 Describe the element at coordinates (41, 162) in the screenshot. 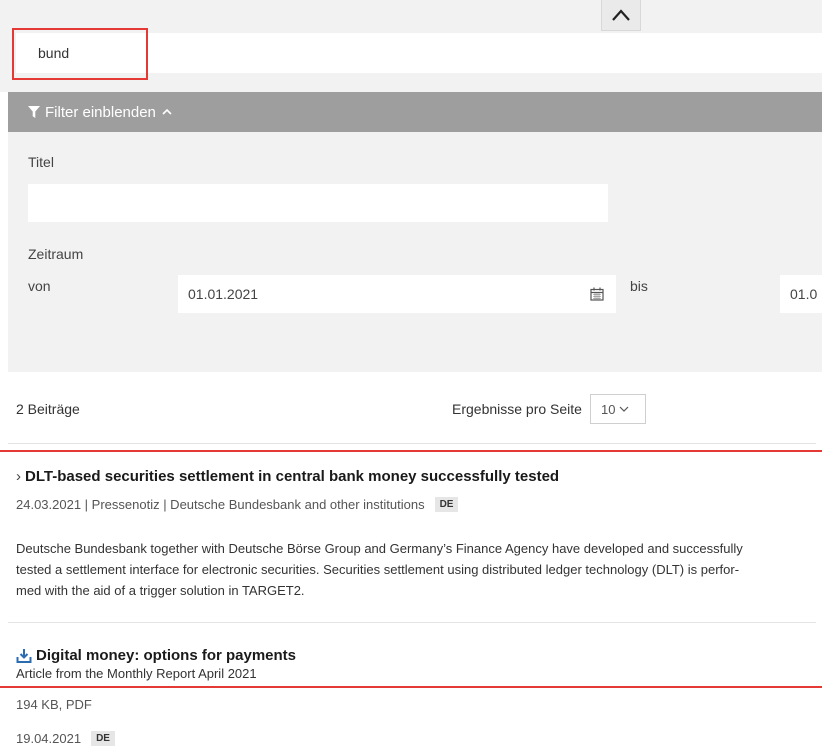

I see `title-filter-label: Titel` at that location.